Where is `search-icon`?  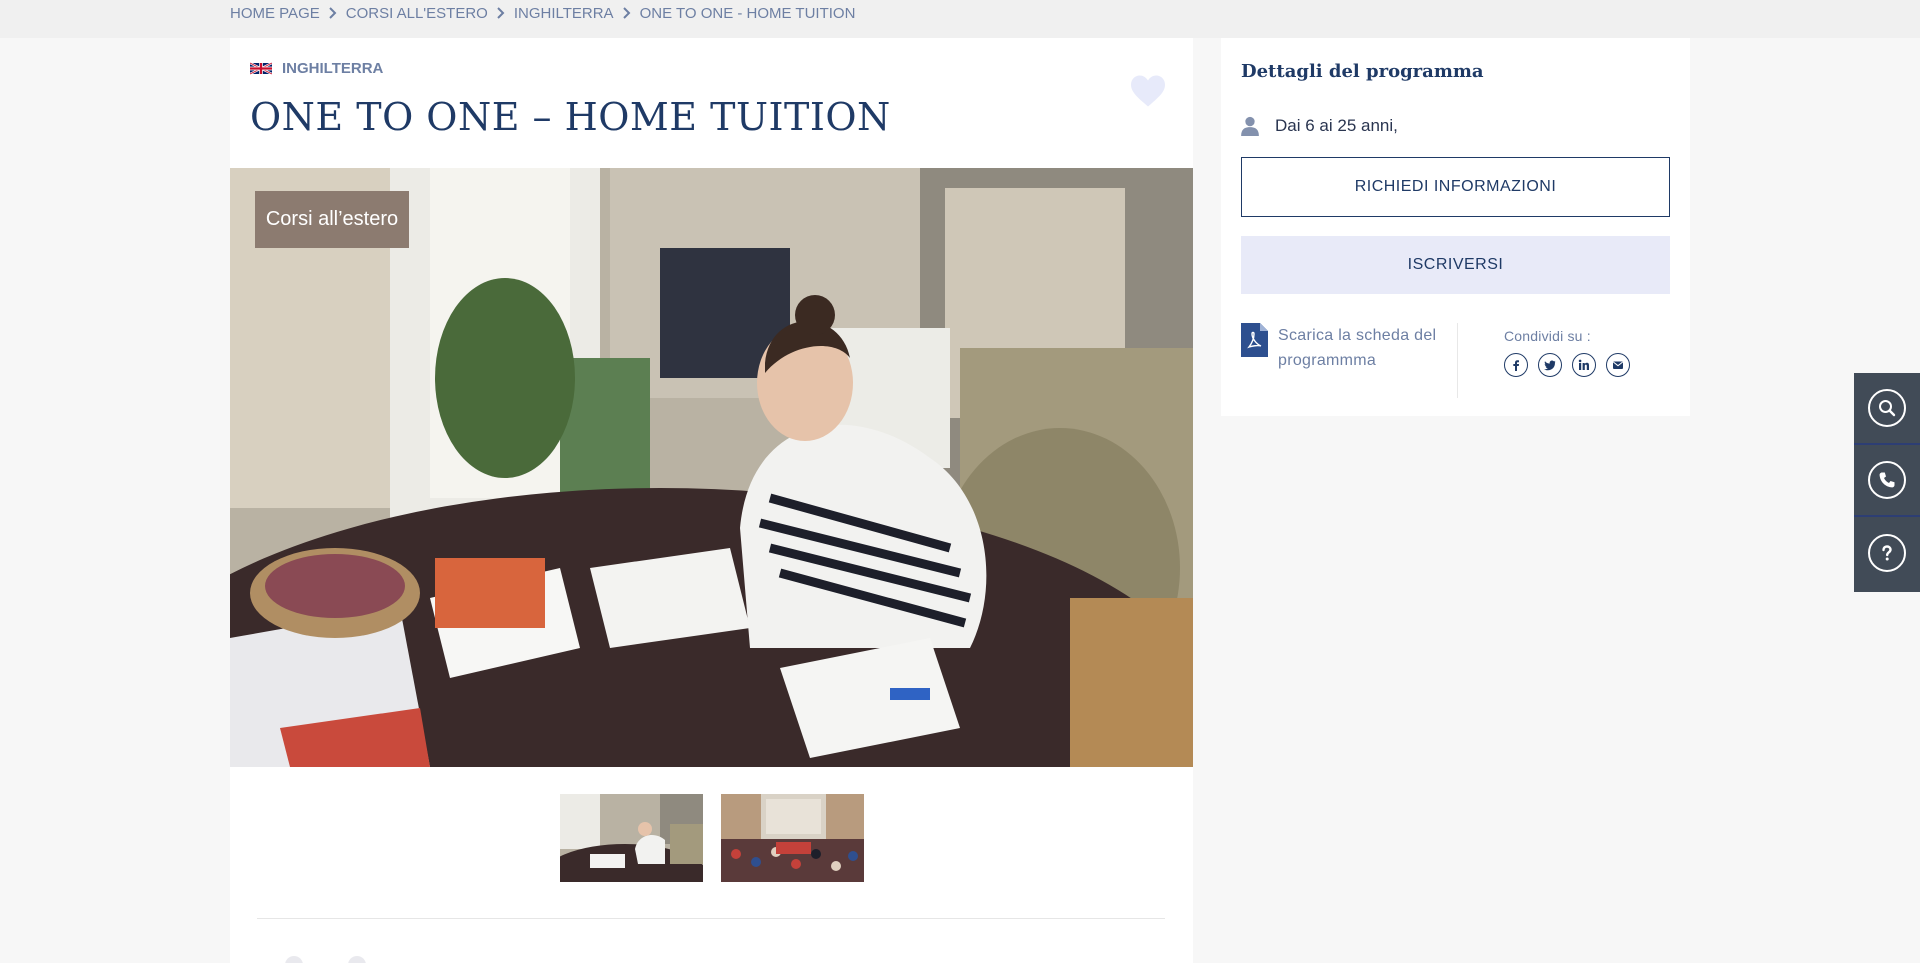 search-icon is located at coordinates (1887, 408).